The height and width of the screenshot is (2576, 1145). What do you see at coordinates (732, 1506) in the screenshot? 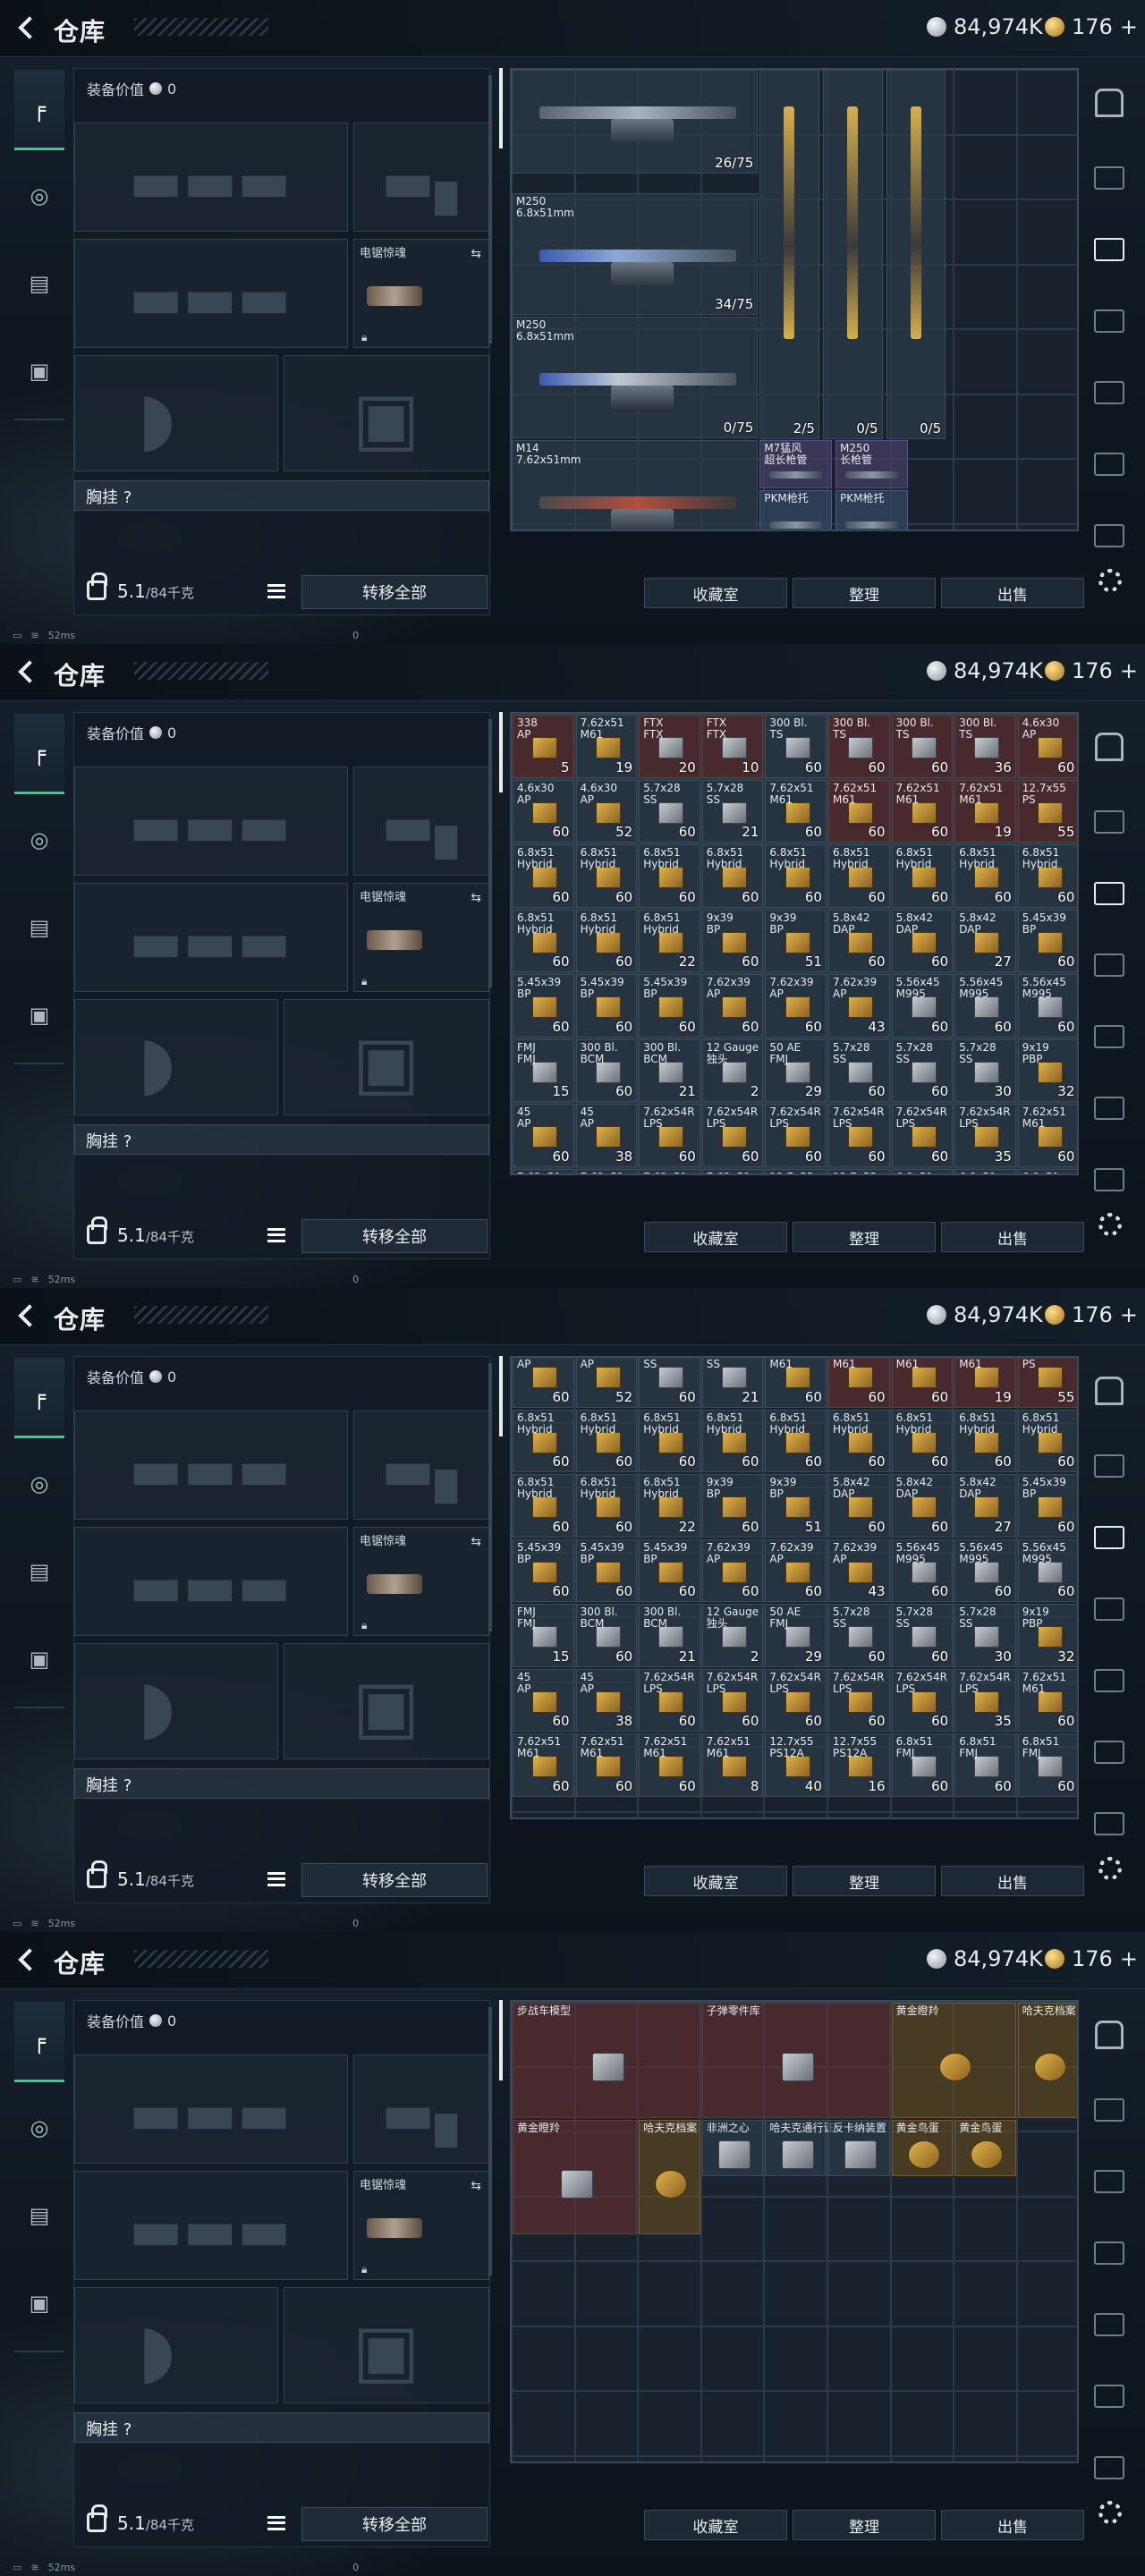
I see `ammo-item: 9x39 BP 60` at bounding box center [732, 1506].